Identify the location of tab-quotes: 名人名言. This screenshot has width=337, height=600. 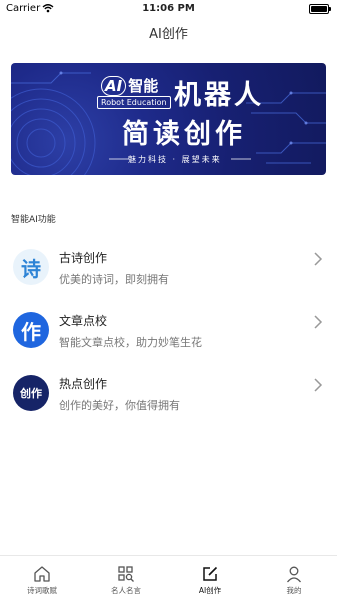
(126, 580).